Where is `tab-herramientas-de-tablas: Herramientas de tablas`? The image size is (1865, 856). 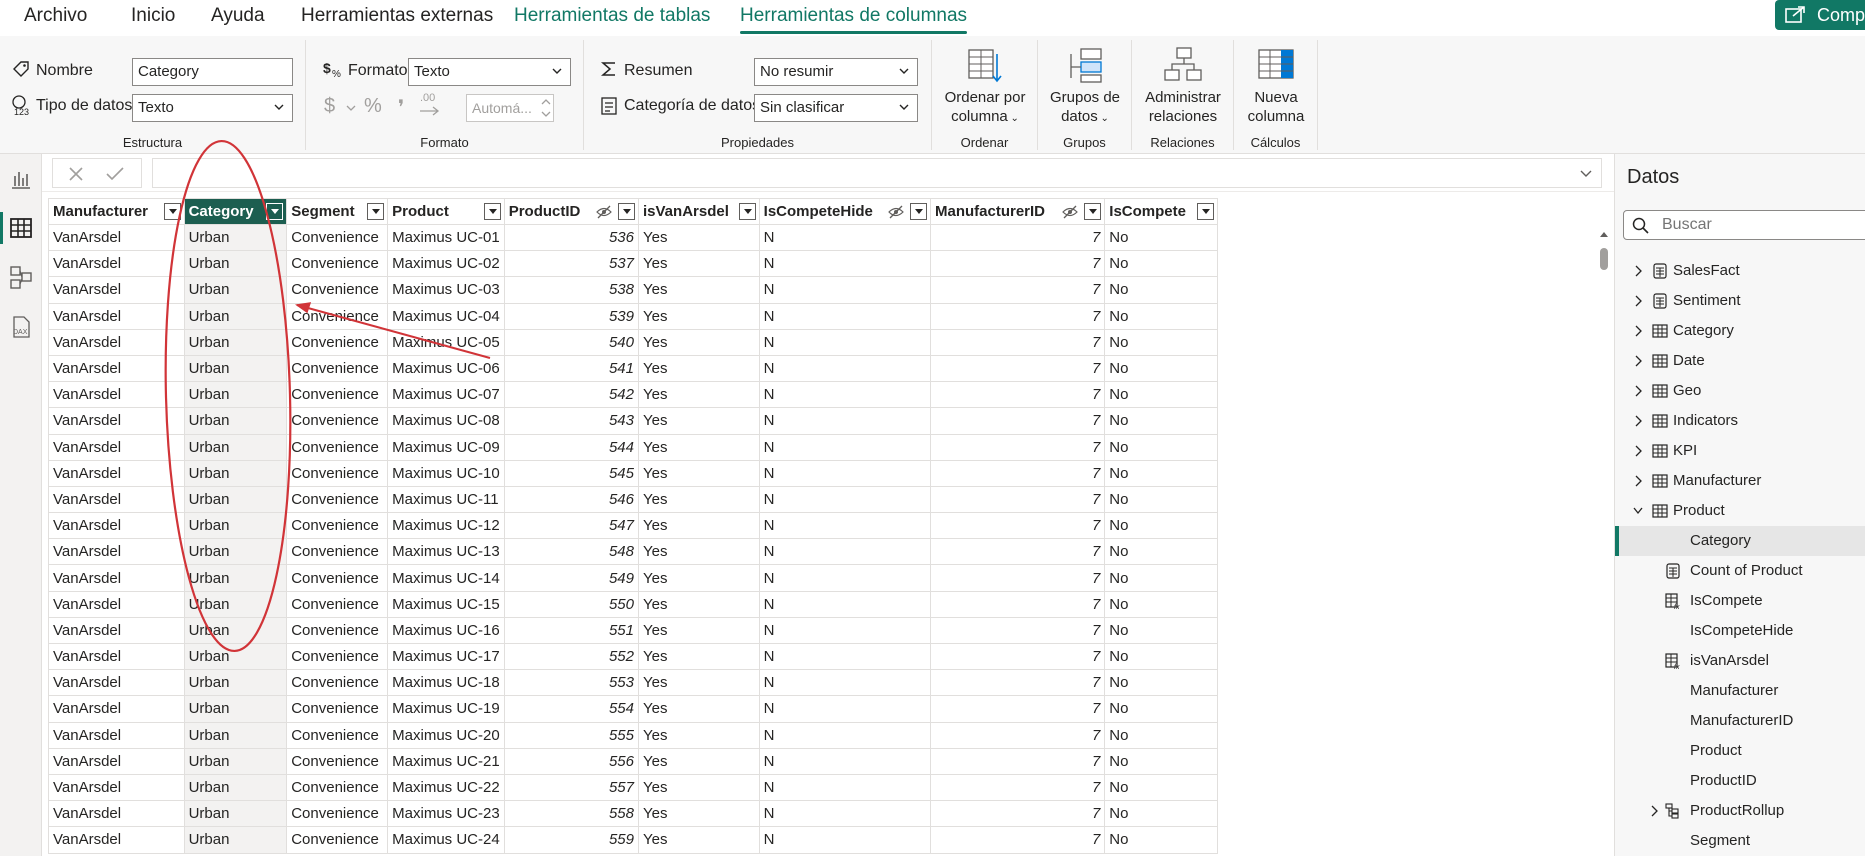
tab-herramientas-de-tablas: Herramientas de tablas is located at coordinates (612, 18).